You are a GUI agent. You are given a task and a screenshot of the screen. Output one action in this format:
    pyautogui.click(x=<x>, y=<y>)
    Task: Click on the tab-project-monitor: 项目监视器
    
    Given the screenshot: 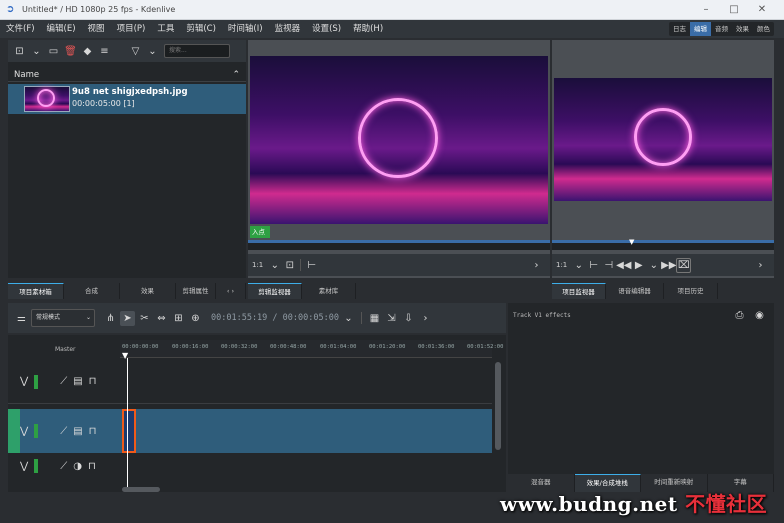 What is the action you would take?
    pyautogui.click(x=579, y=291)
    